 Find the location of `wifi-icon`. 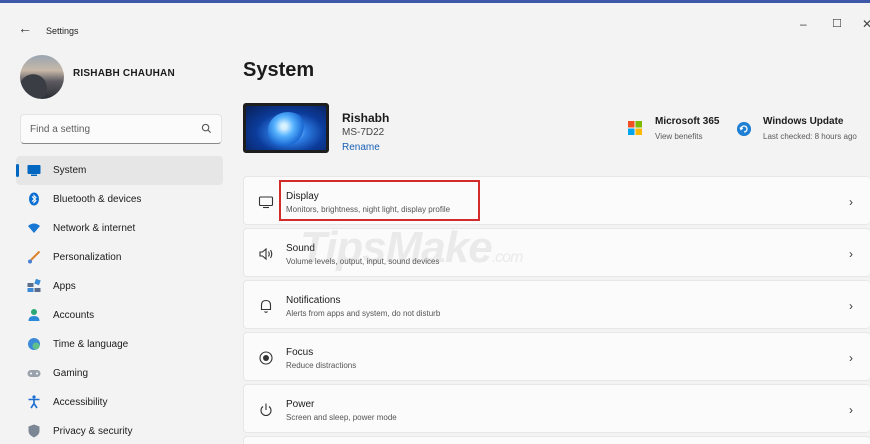

wifi-icon is located at coordinates (34, 228).